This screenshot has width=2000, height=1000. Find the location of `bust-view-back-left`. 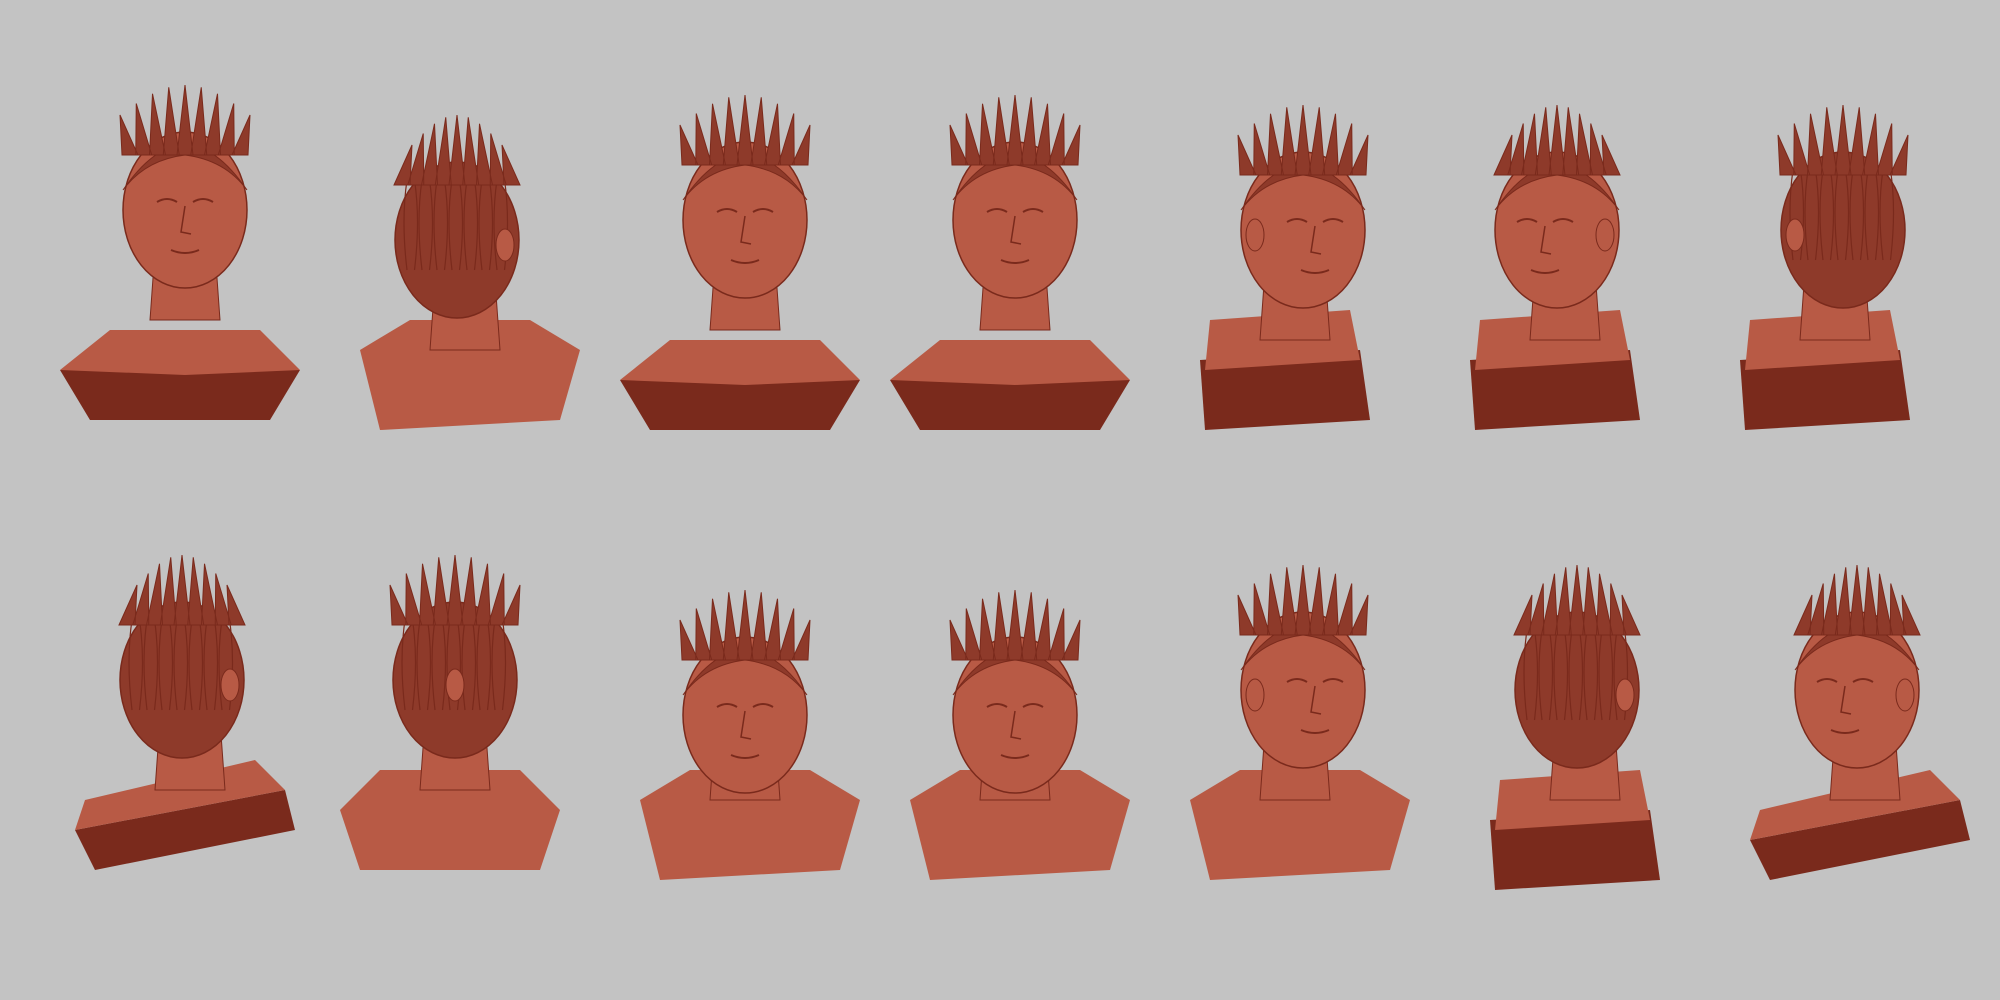

bust-view-back-left is located at coordinates (190, 720).